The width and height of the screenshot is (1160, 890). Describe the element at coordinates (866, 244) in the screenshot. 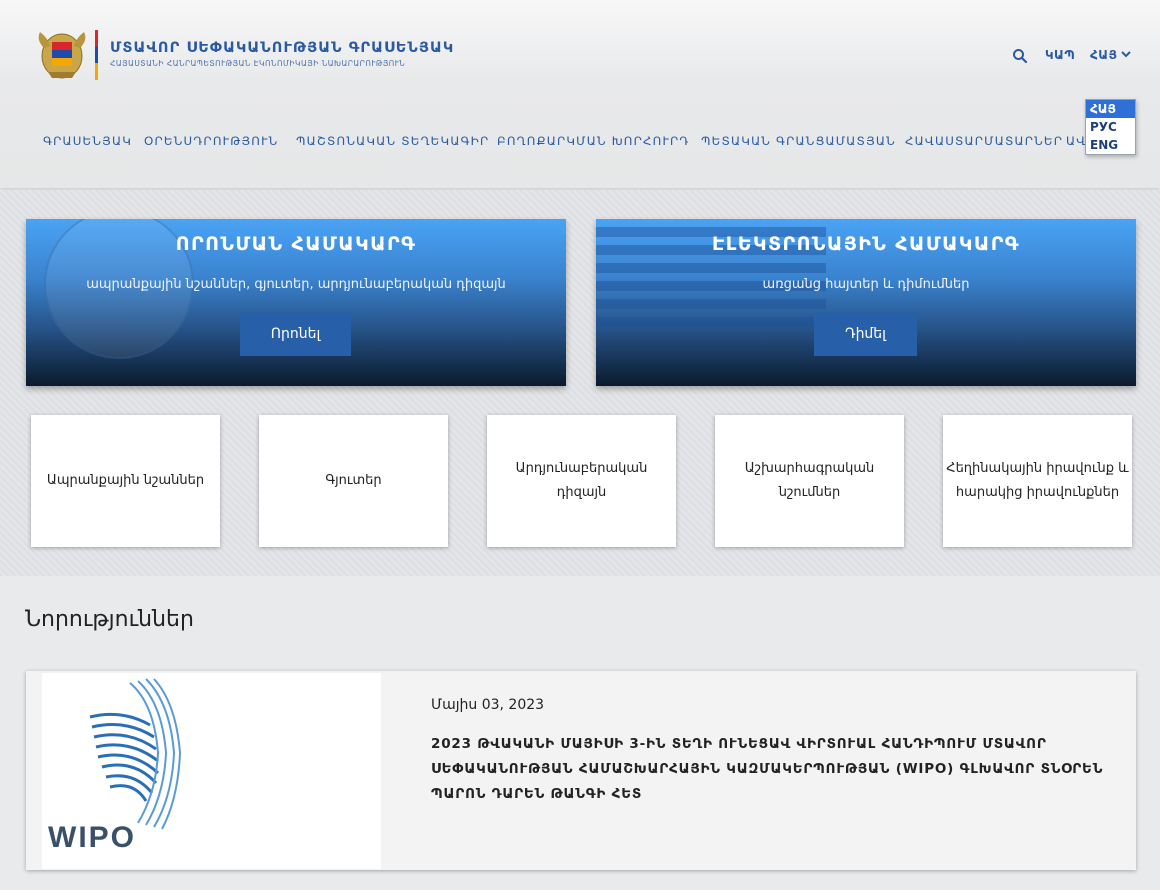

I see `promo-title: ԷԼԵԿՏՐՈՆԱՅԻՆ ՀԱՄԱԿԱՐԳ` at that location.